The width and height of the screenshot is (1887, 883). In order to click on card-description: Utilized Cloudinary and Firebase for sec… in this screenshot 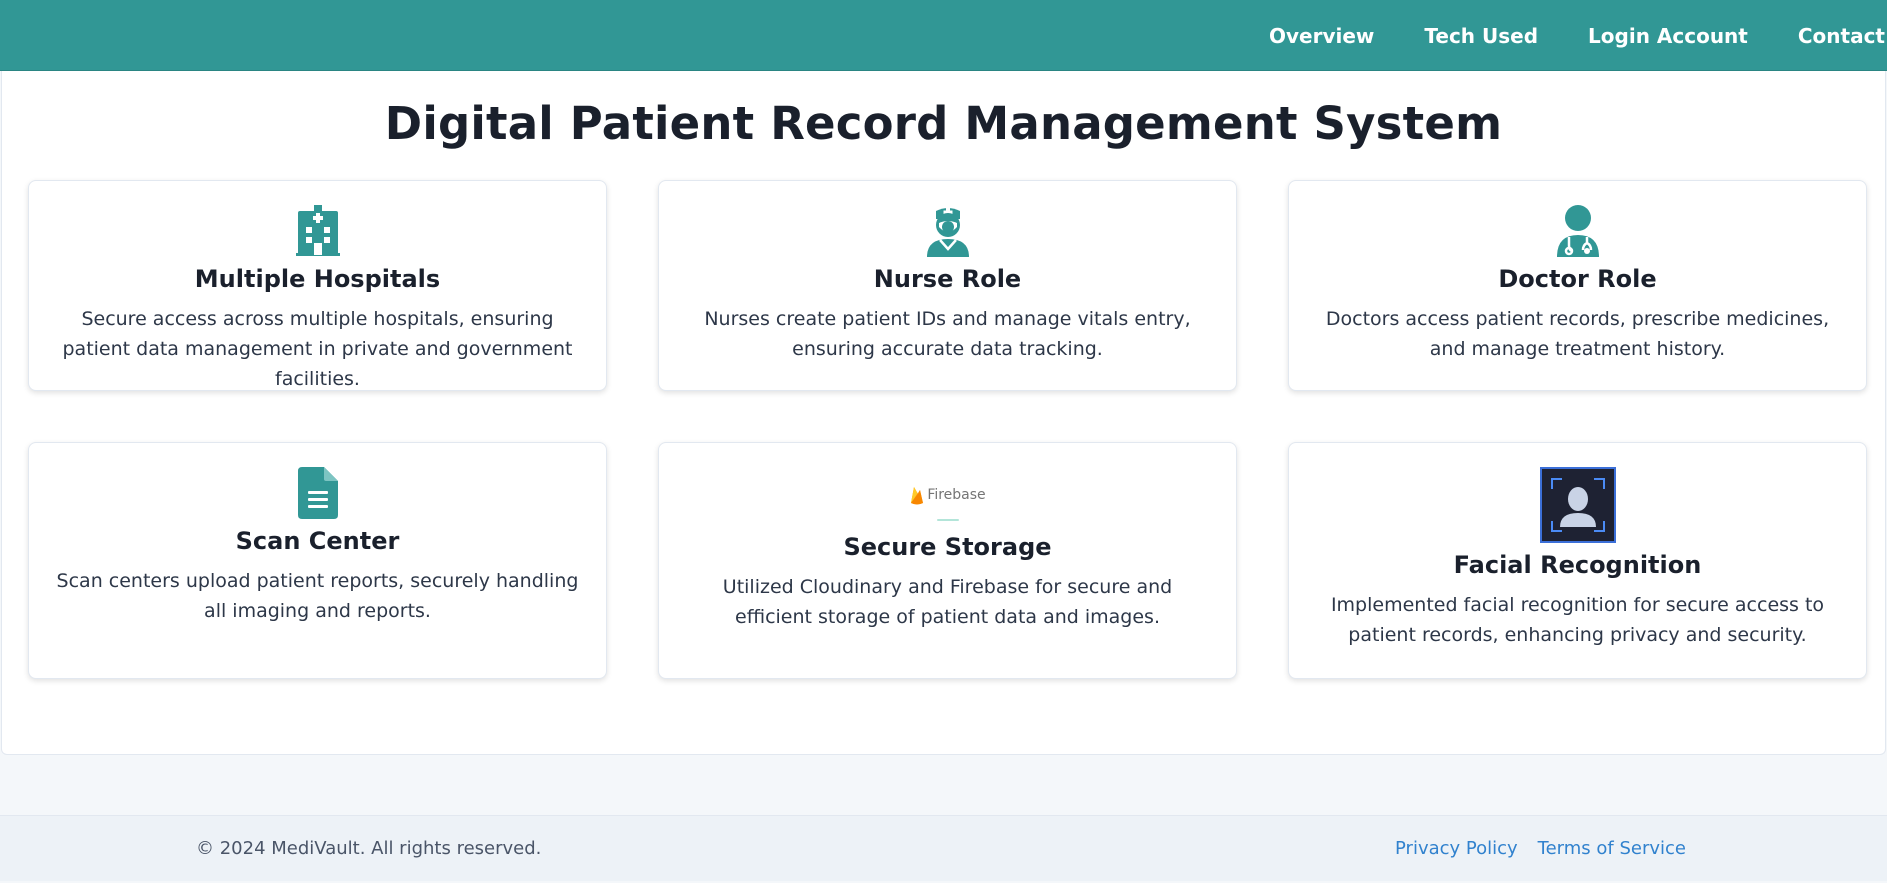, I will do `click(947, 602)`.